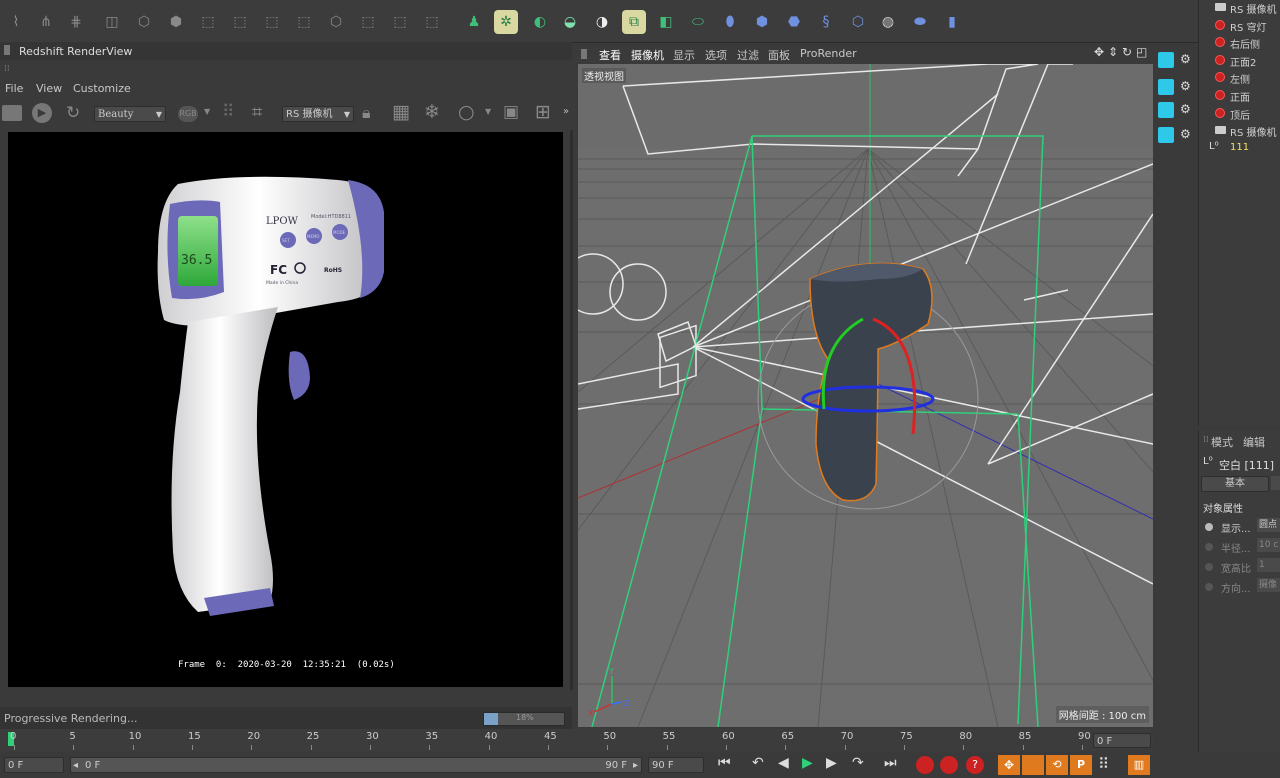 The height and width of the screenshot is (778, 1280). I want to click on layout-three-icon, so click(1166, 135).